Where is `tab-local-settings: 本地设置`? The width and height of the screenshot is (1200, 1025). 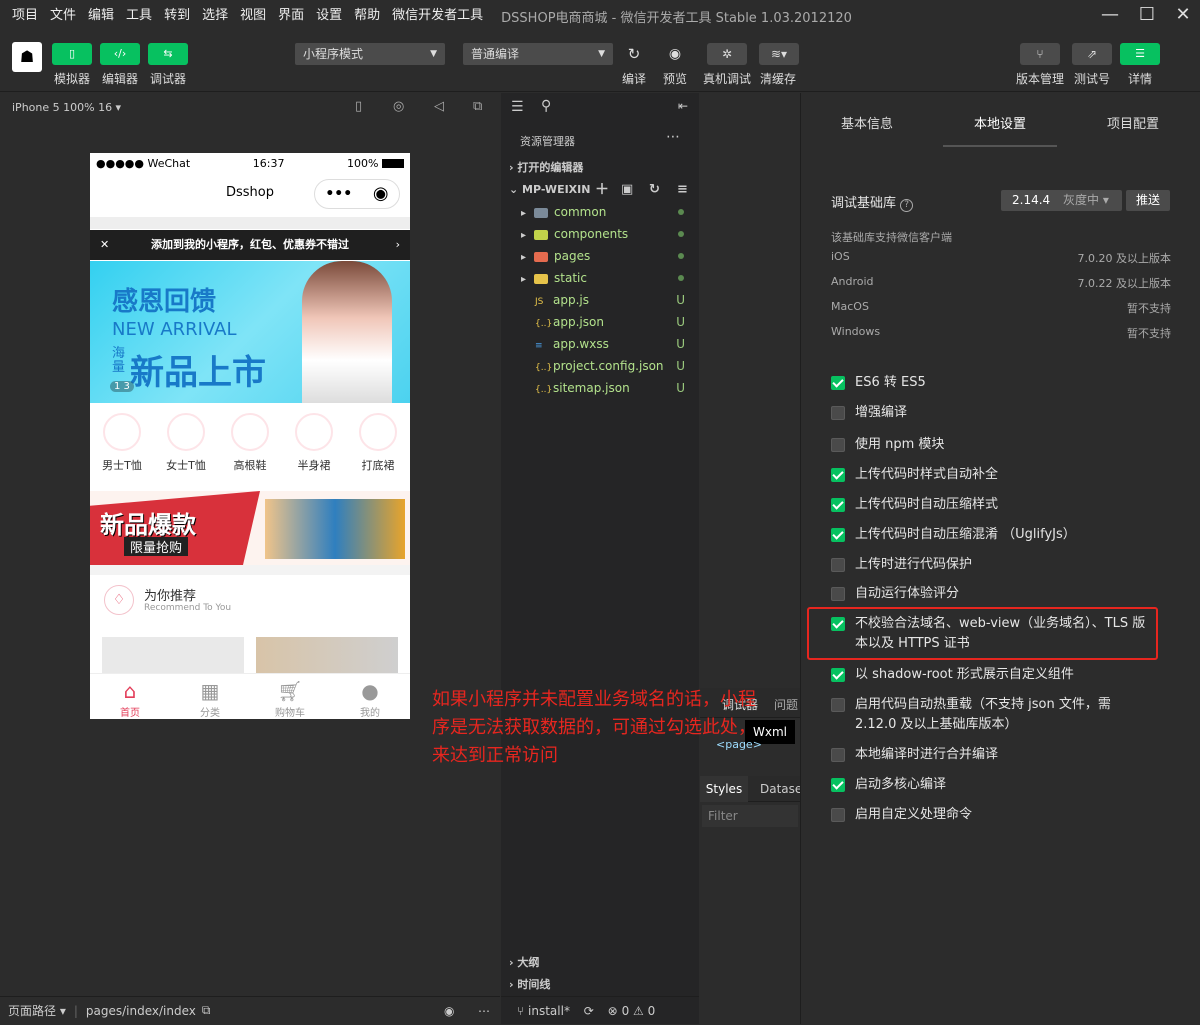
tab-local-settings: 本地设置 is located at coordinates (1000, 122).